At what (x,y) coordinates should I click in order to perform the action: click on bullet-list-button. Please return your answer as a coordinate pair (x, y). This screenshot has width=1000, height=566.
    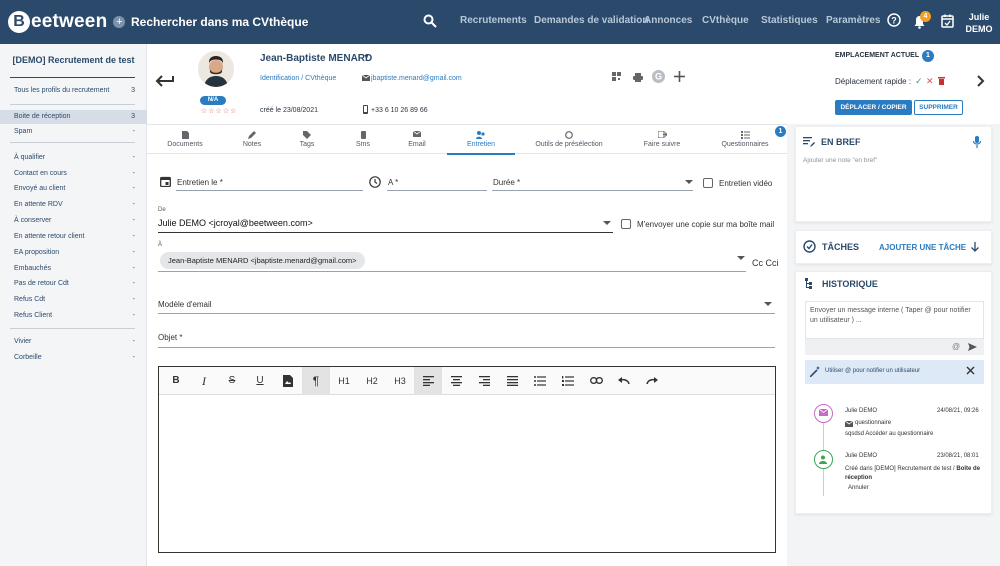
    Looking at the image, I should click on (540, 381).